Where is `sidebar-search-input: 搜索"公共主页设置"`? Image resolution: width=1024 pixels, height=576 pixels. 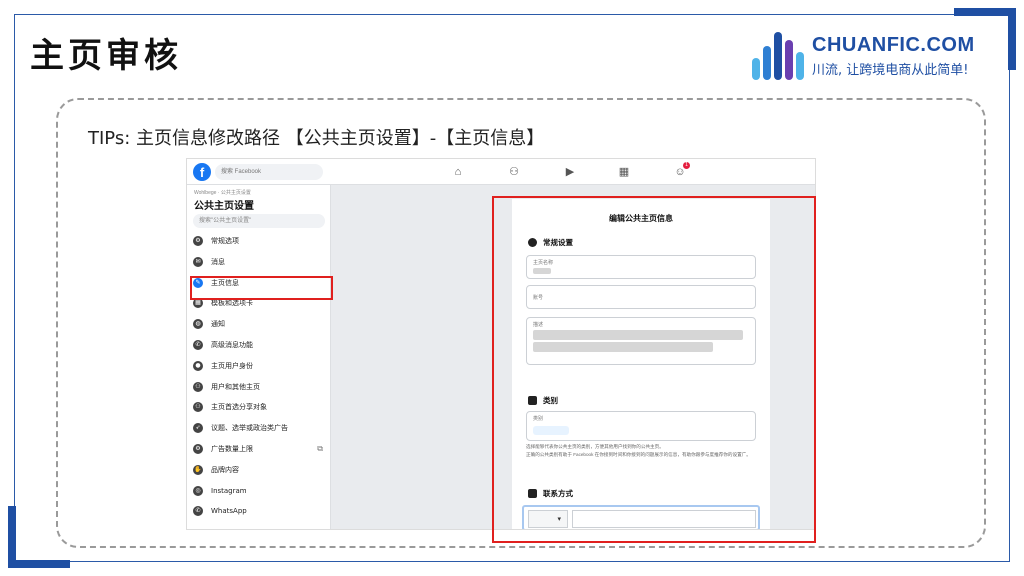
sidebar-search-input: 搜索"公共主页设置" is located at coordinates (259, 221).